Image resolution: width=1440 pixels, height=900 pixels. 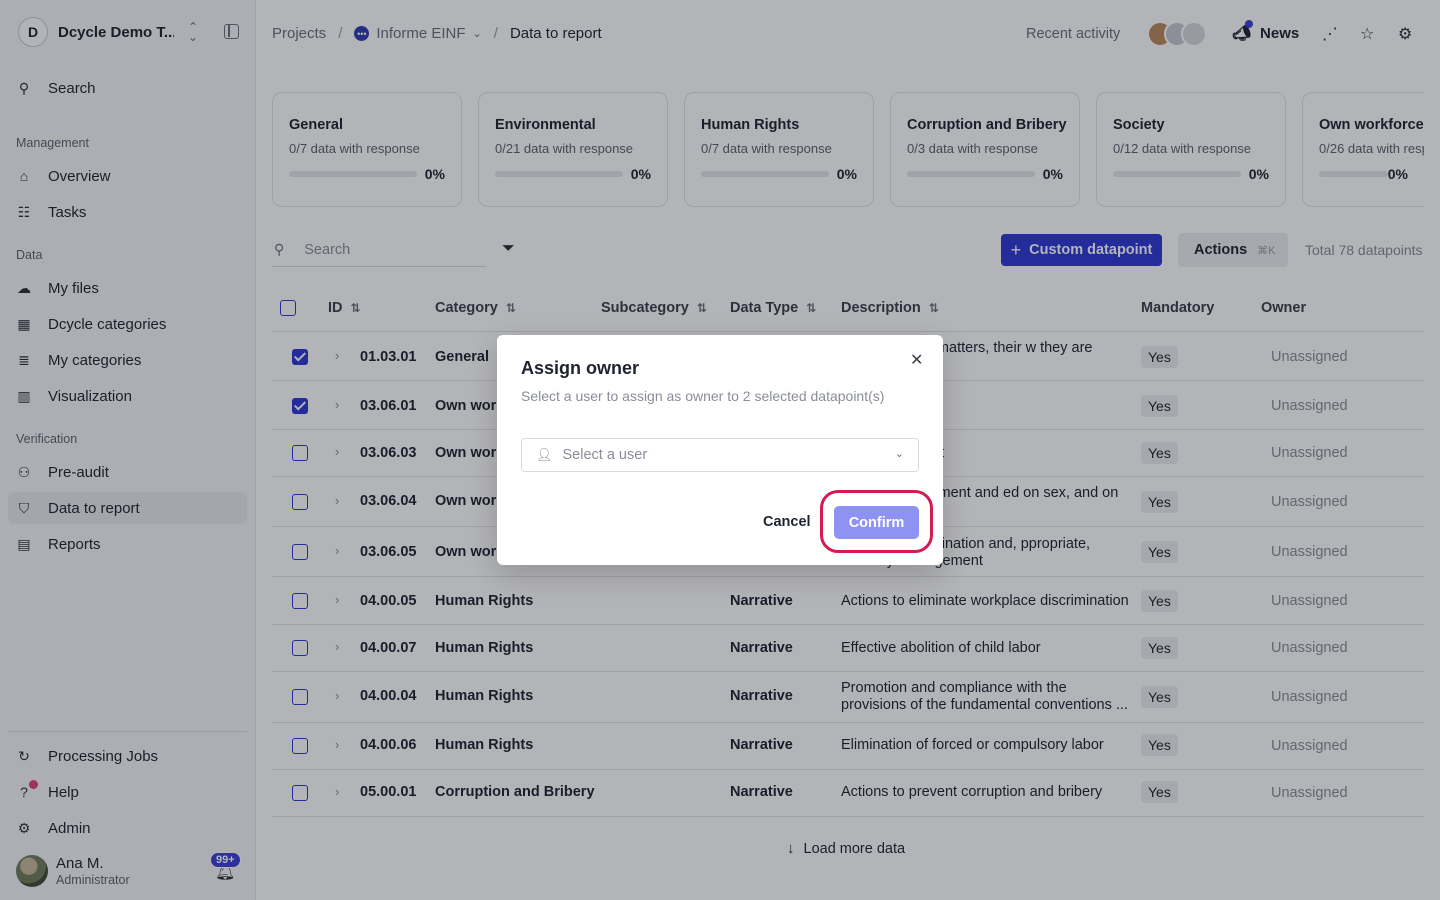 What do you see at coordinates (916, 360) in the screenshot?
I see `close-icon: ✕` at bounding box center [916, 360].